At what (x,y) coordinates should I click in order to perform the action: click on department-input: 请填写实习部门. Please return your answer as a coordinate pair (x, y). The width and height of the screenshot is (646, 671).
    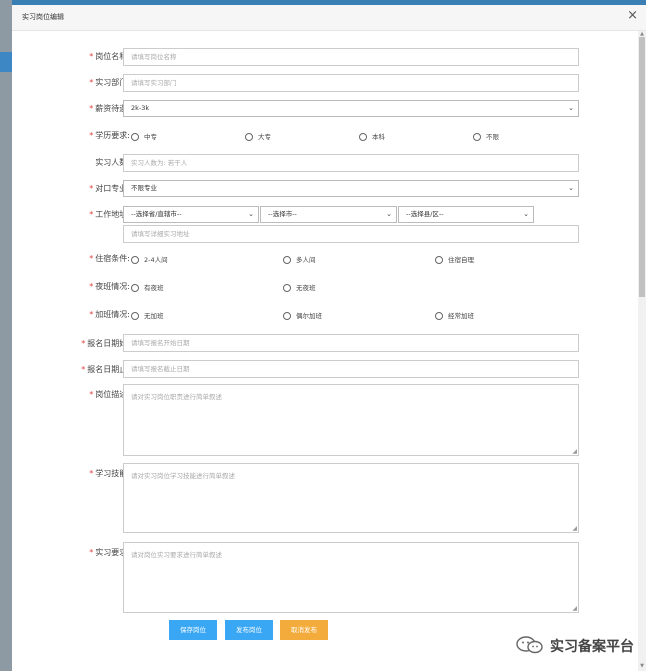
    Looking at the image, I should click on (351, 83).